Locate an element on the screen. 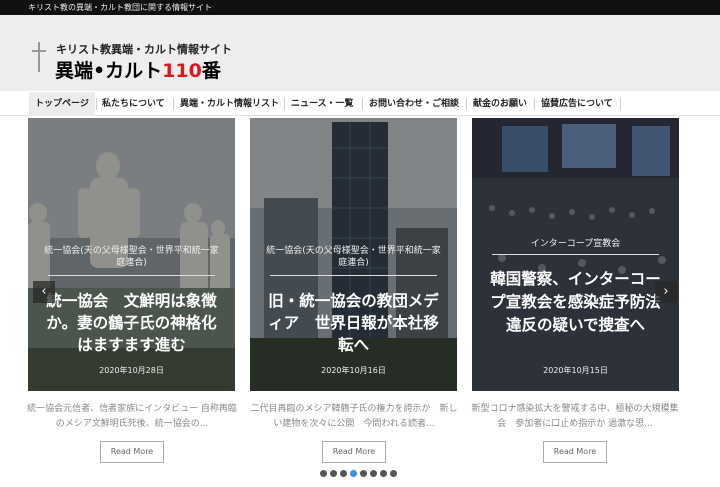 Image resolution: width=720 pixels, height=487 pixels. slide-date: 2020年10月15日 is located at coordinates (575, 370).